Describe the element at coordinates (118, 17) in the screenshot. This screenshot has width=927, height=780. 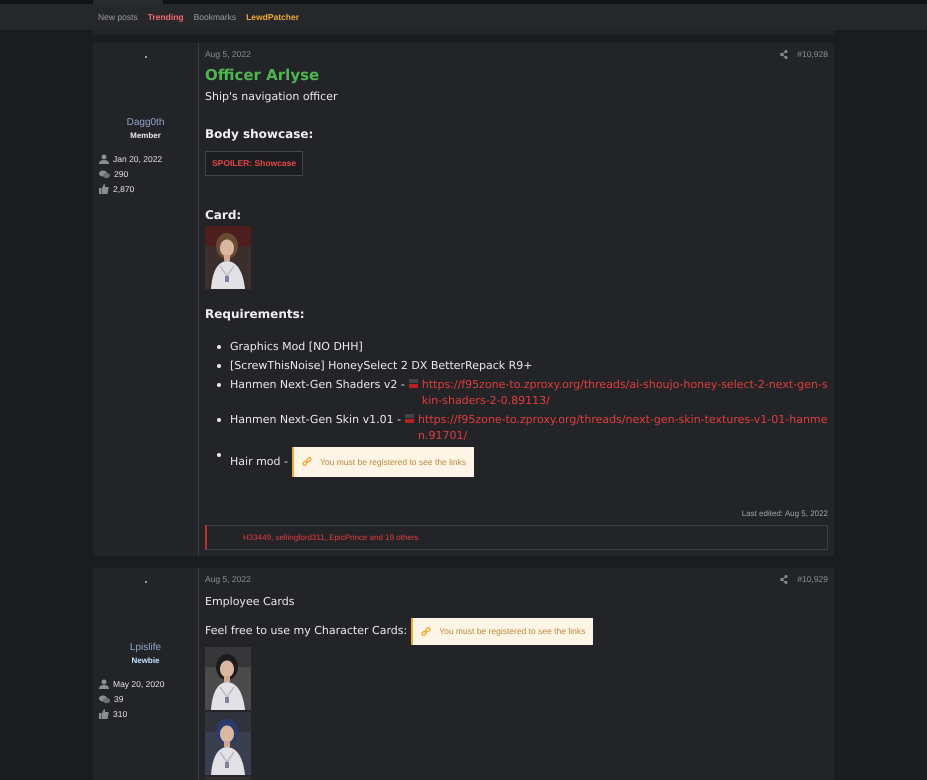
I see `nav-link: New posts` at that location.